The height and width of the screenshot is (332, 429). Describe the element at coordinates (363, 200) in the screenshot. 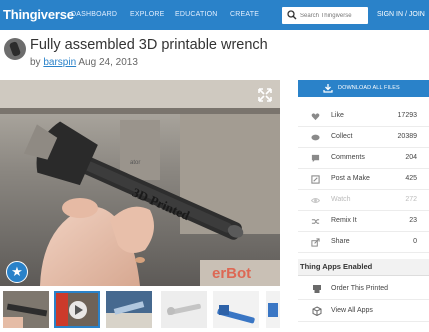

I see `stat-watch: Watch 272` at that location.